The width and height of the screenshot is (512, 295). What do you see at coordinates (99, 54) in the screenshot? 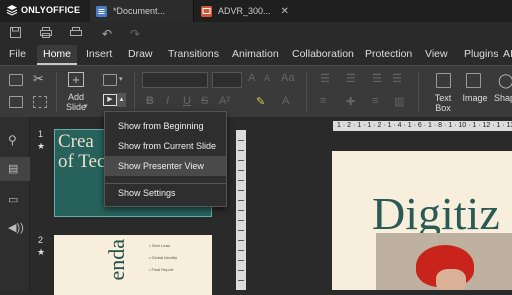
I see `menu-insert: Insert` at bounding box center [99, 54].